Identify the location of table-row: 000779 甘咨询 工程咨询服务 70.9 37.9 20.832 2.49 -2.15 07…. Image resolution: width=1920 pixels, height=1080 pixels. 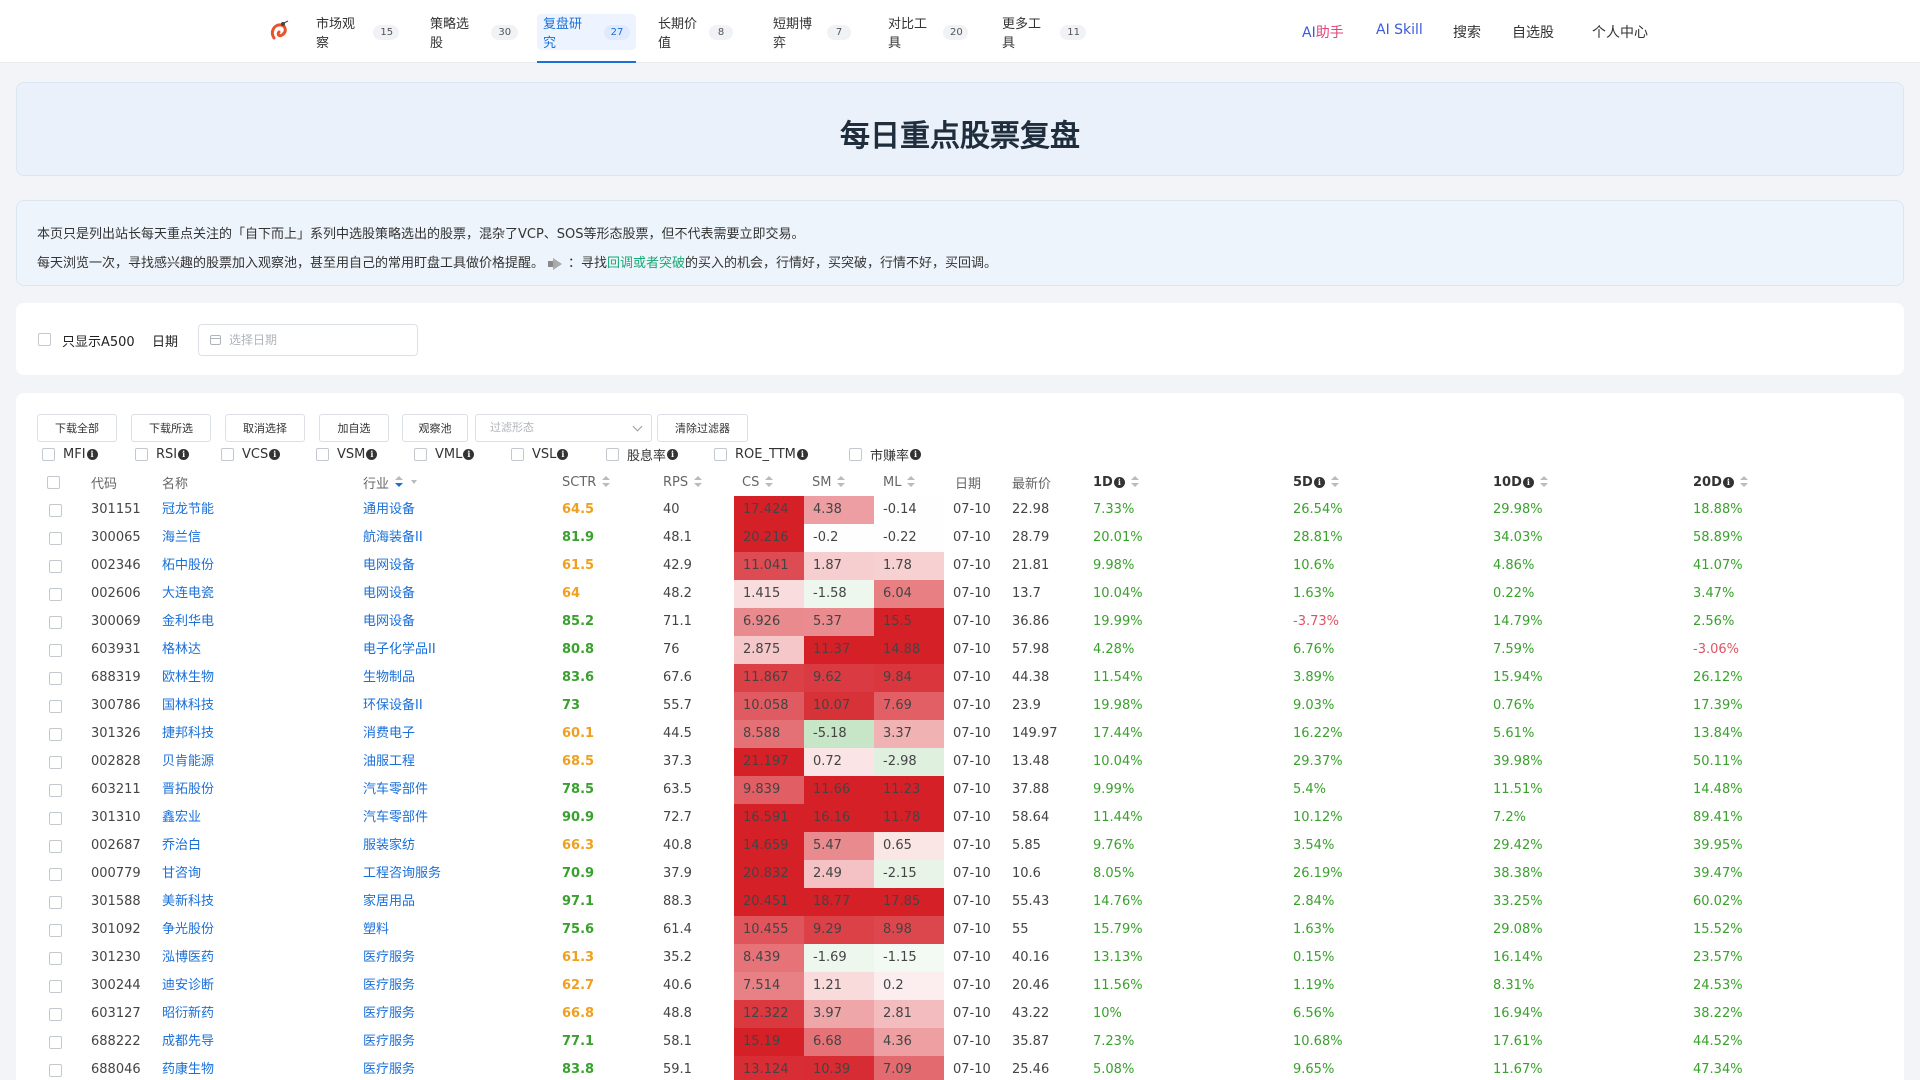
(960, 874).